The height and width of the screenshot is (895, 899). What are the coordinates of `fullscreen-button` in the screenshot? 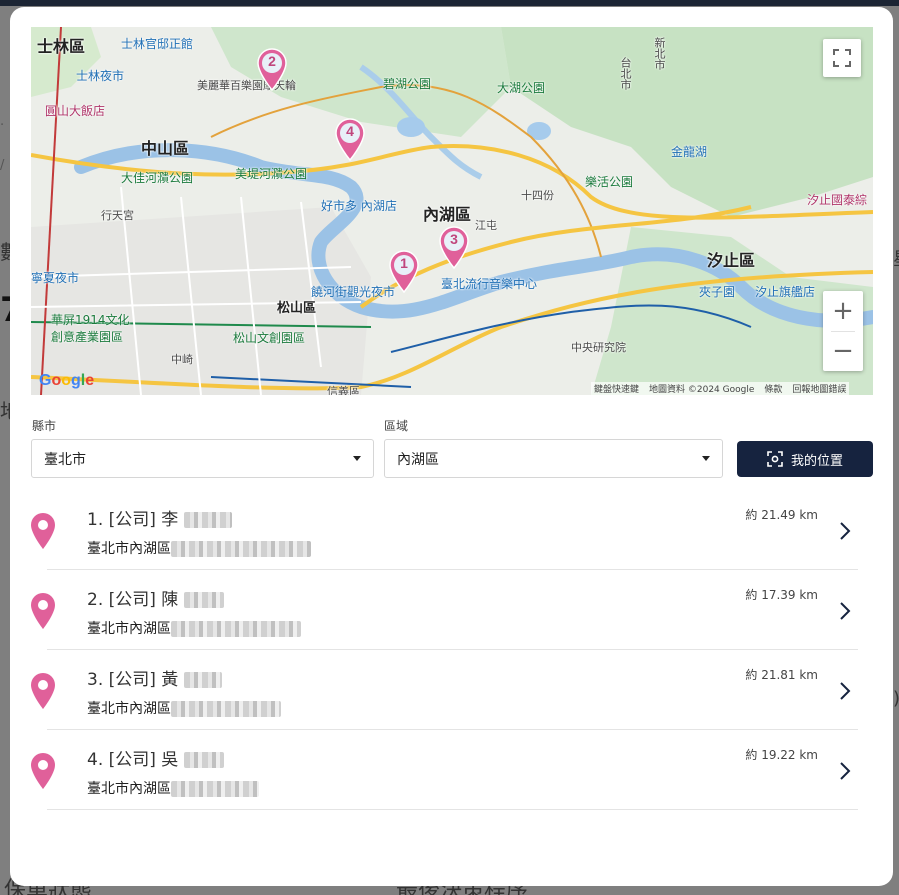 It's located at (842, 58).